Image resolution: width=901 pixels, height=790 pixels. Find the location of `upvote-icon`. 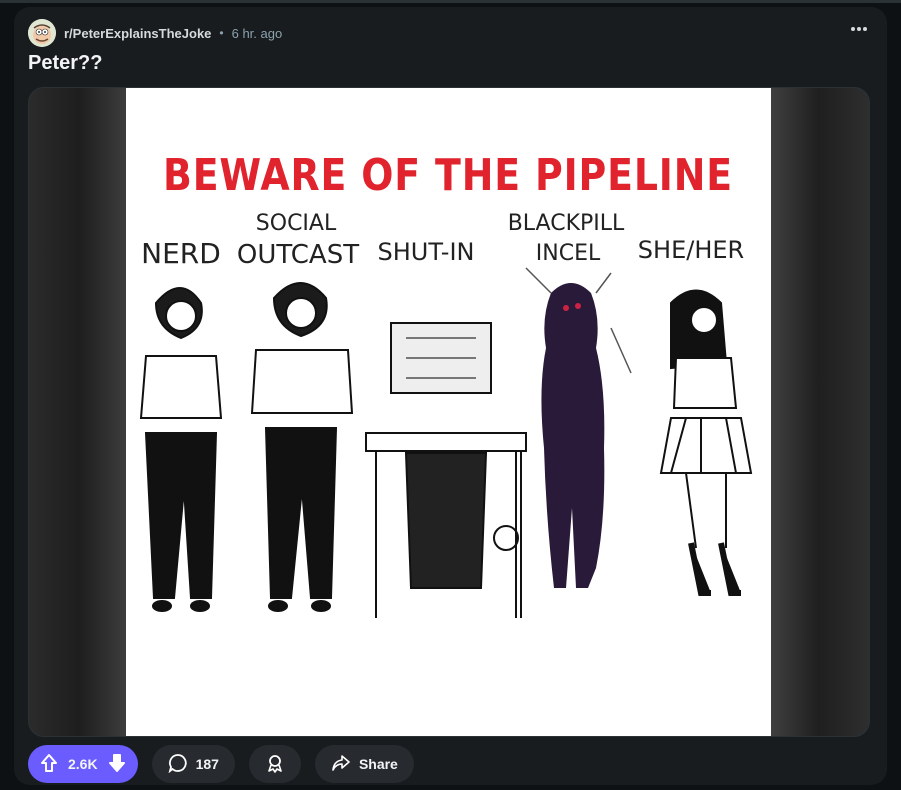

upvote-icon is located at coordinates (49, 764).